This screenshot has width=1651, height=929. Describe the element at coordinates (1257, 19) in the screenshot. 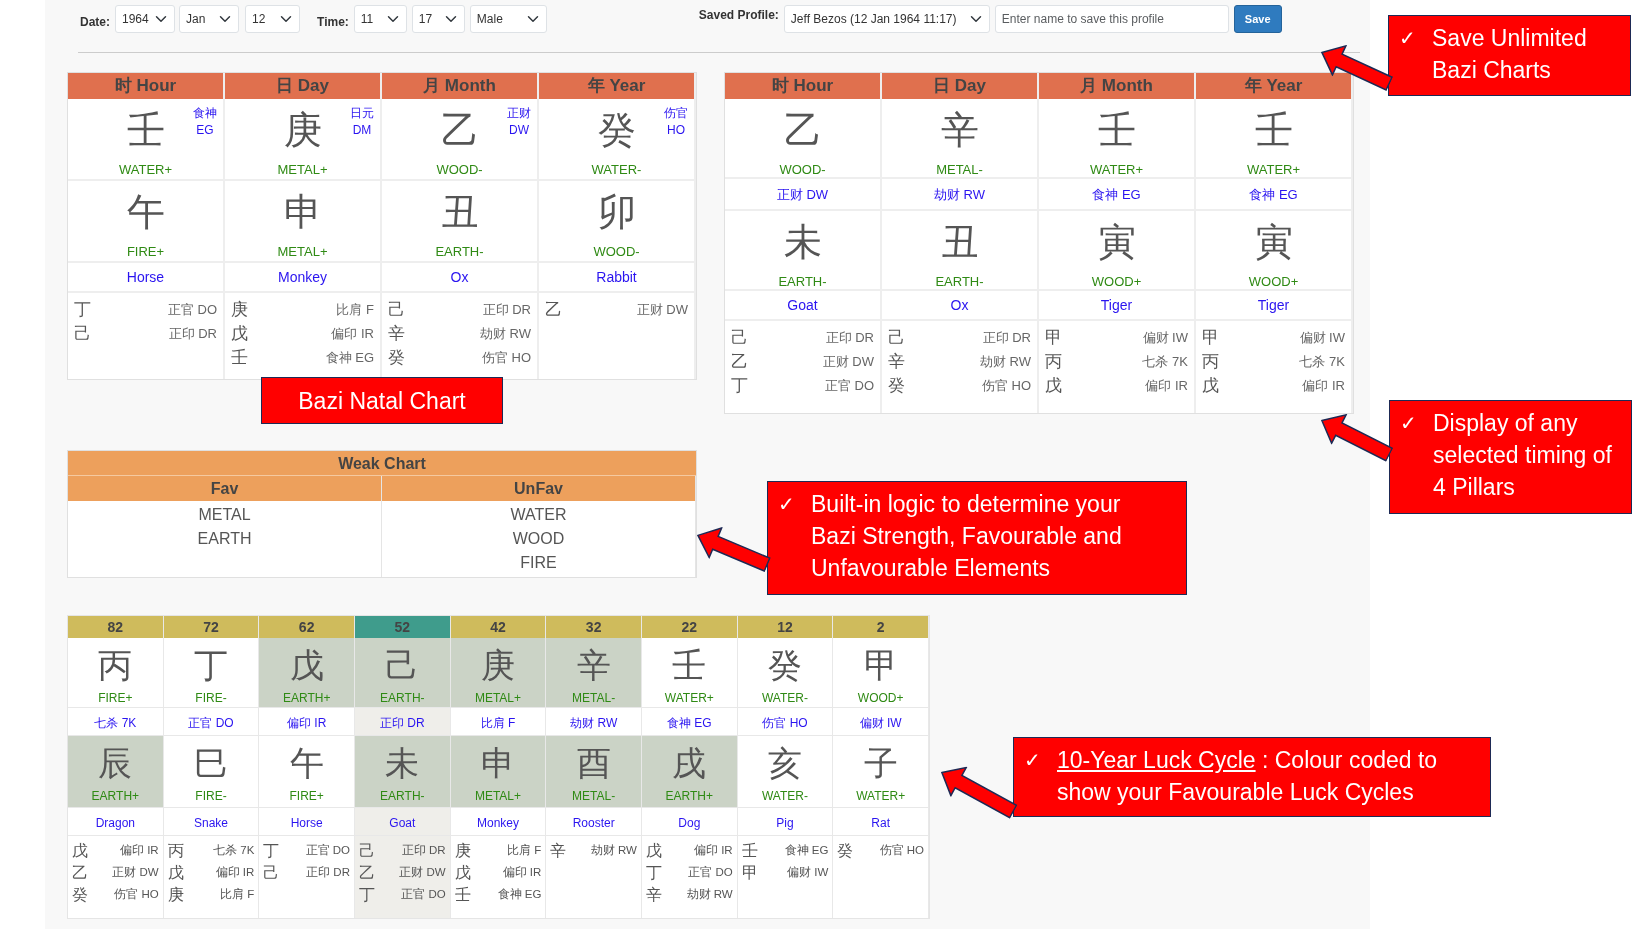

I see `save-button: Save` at that location.